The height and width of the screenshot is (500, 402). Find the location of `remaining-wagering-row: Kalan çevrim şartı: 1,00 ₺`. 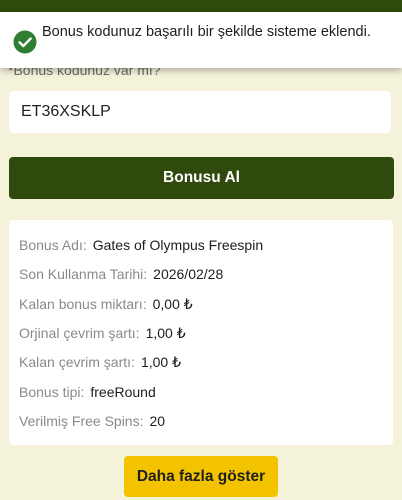

remaining-wagering-row: Kalan çevrim şartı: 1,00 ₺ is located at coordinates (100, 362).